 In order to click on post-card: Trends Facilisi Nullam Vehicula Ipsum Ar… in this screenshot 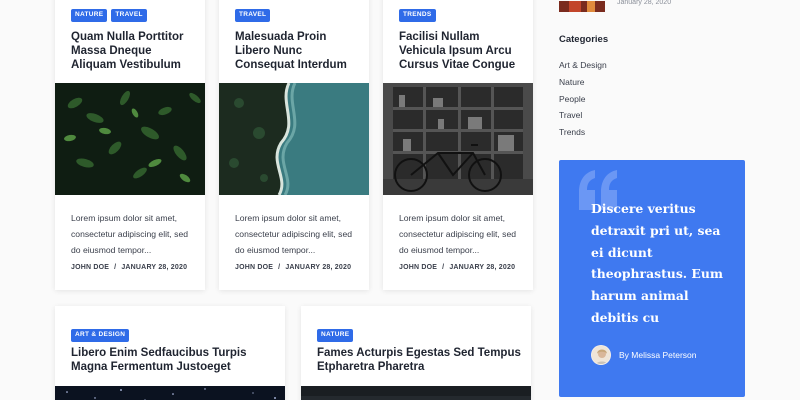, I will do `click(458, 145)`.